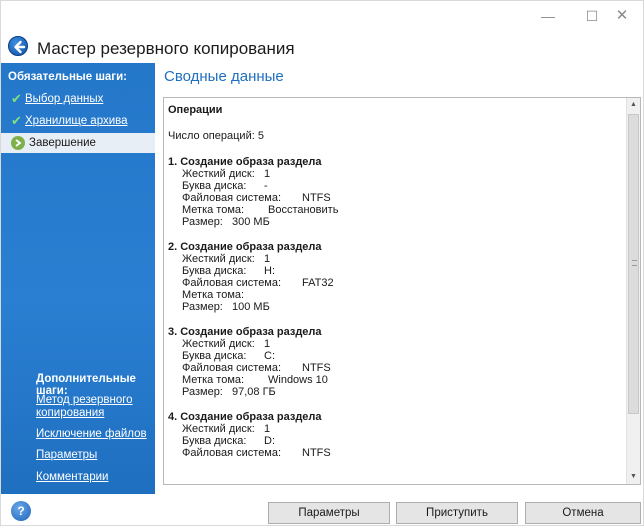 The width and height of the screenshot is (644, 526). Describe the element at coordinates (18, 46) in the screenshot. I see `back-arrow-icon` at that location.